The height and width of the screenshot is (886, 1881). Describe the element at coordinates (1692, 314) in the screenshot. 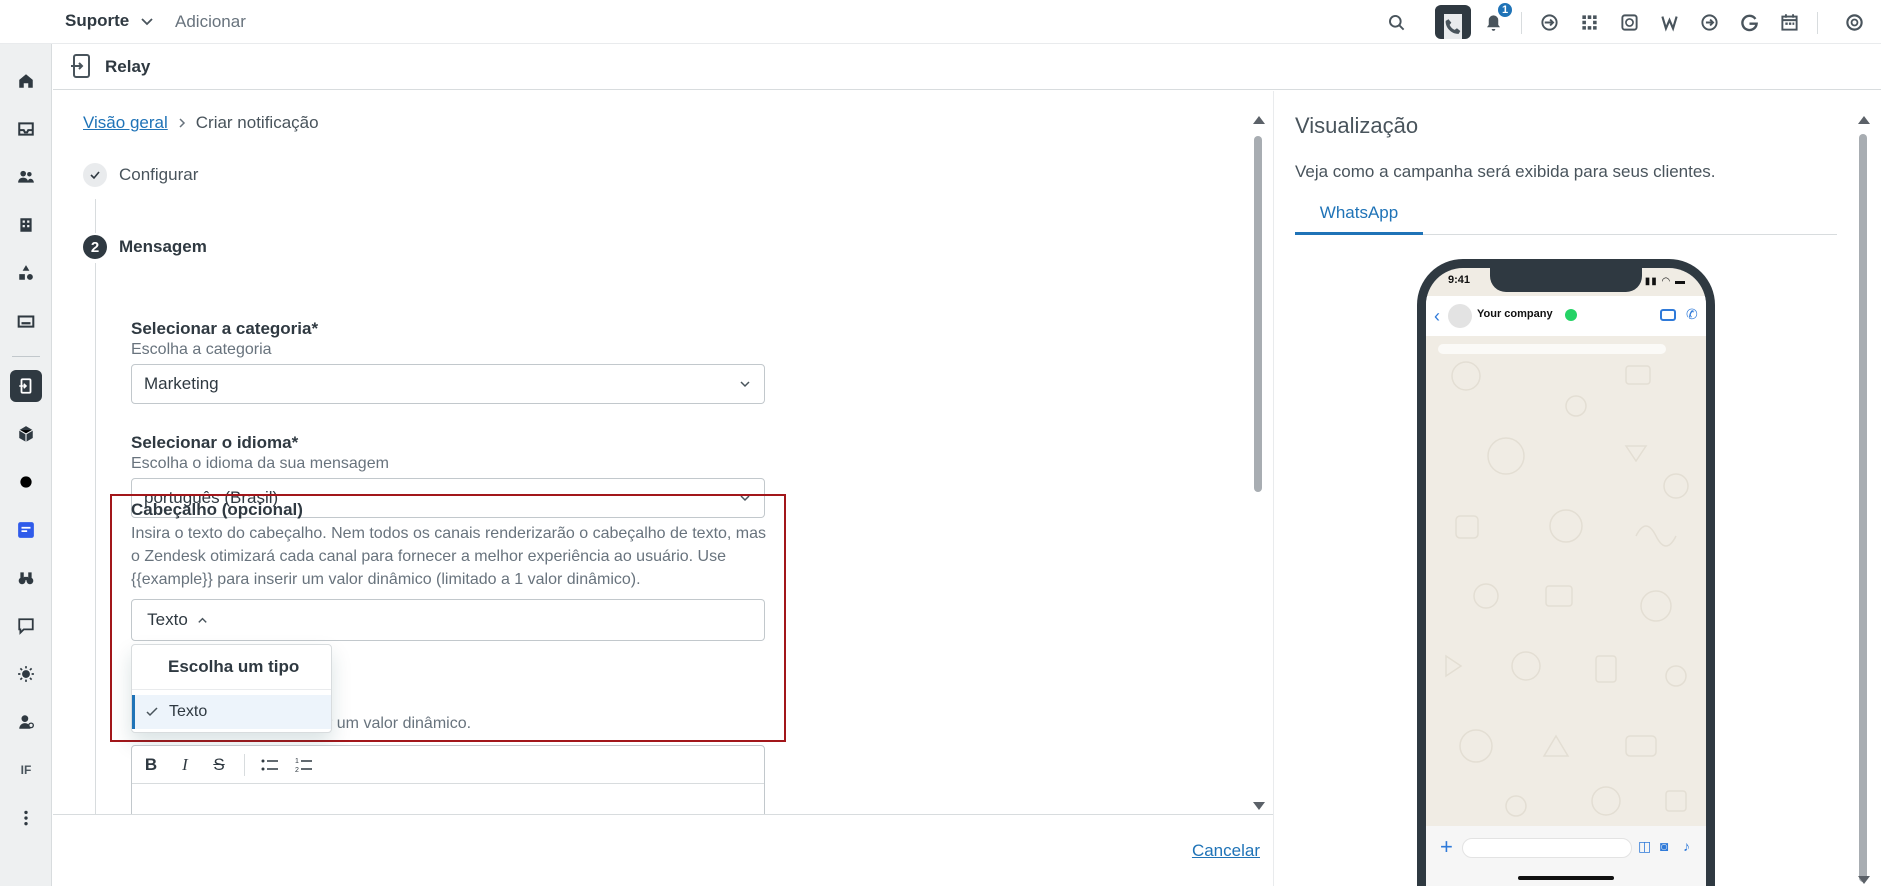

I see `phone-call-icon: ✆` at that location.